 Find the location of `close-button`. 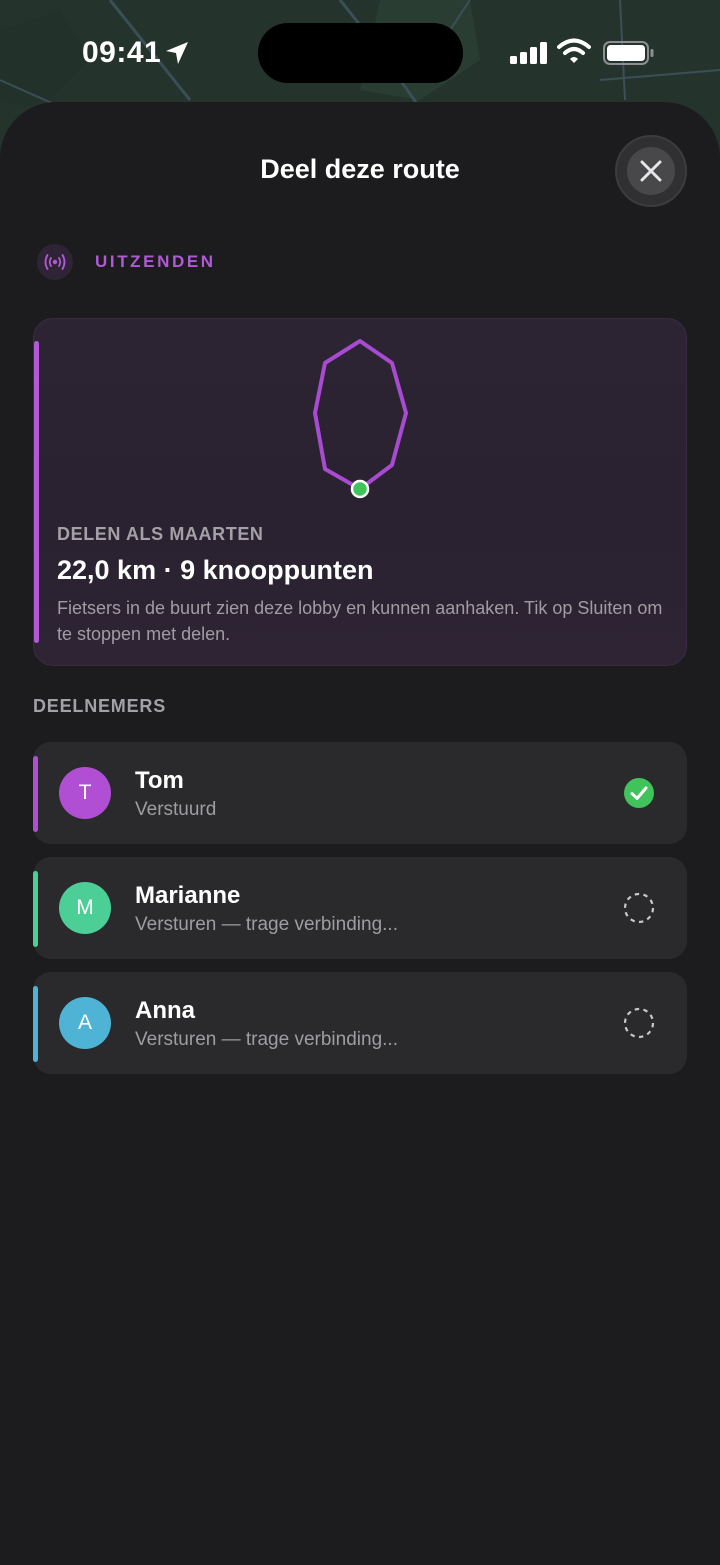

close-button is located at coordinates (651, 171).